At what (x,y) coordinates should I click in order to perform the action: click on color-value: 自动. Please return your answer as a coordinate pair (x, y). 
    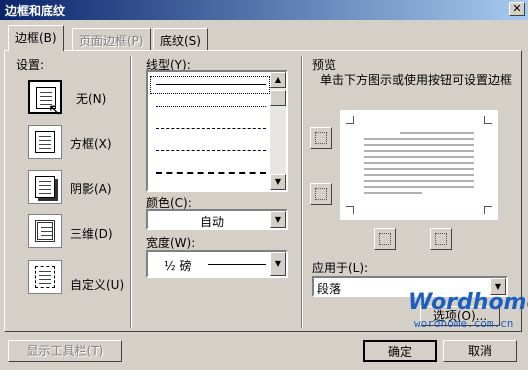
    Looking at the image, I should click on (212, 222).